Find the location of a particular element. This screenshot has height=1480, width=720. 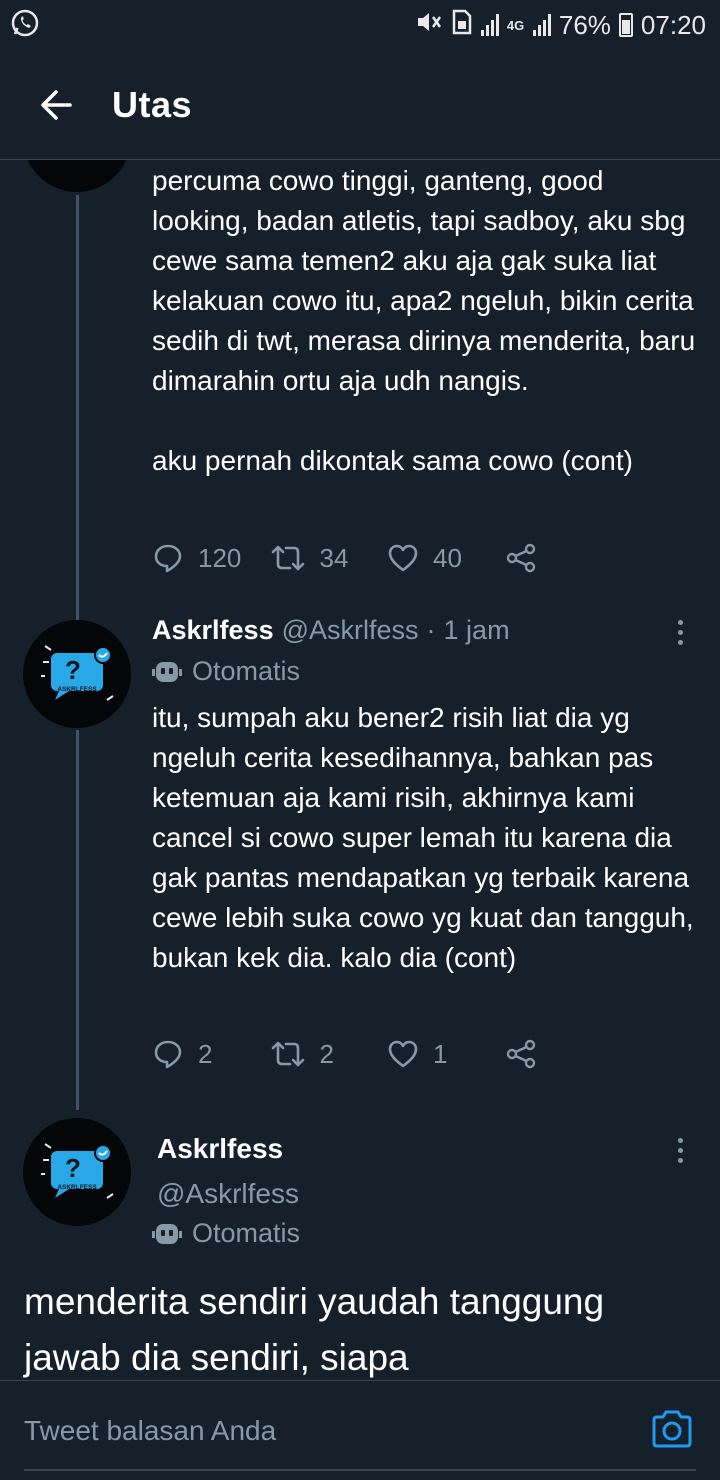

tweet-actions: 2 2 1 is located at coordinates (387, 1054).